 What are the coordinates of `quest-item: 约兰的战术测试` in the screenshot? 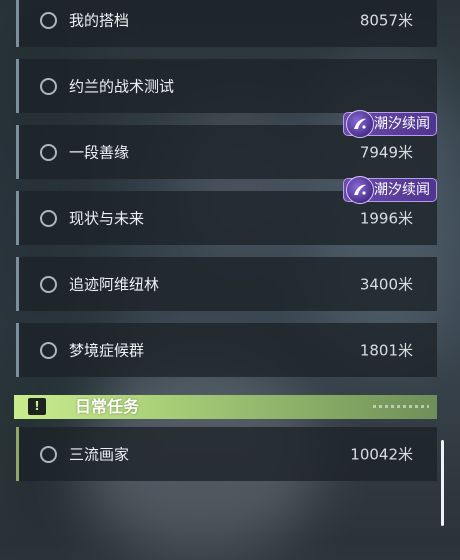 It's located at (226, 86).